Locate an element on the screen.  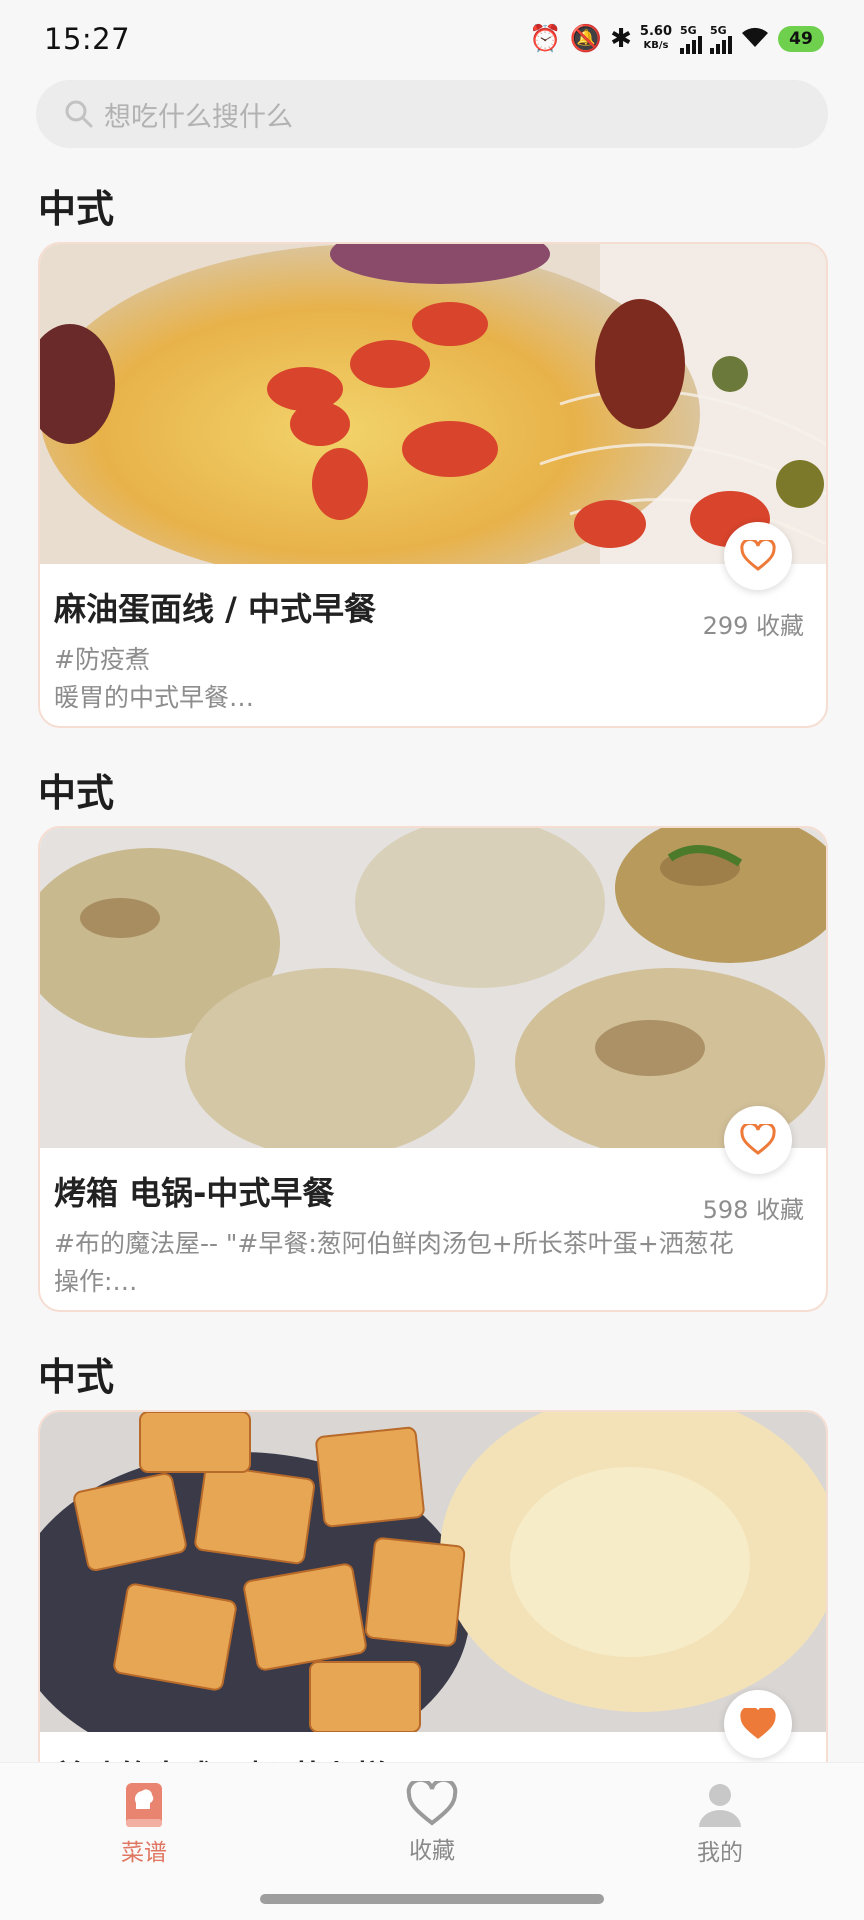
favorite-count: 598 收藏 is located at coordinates (753, 1210).